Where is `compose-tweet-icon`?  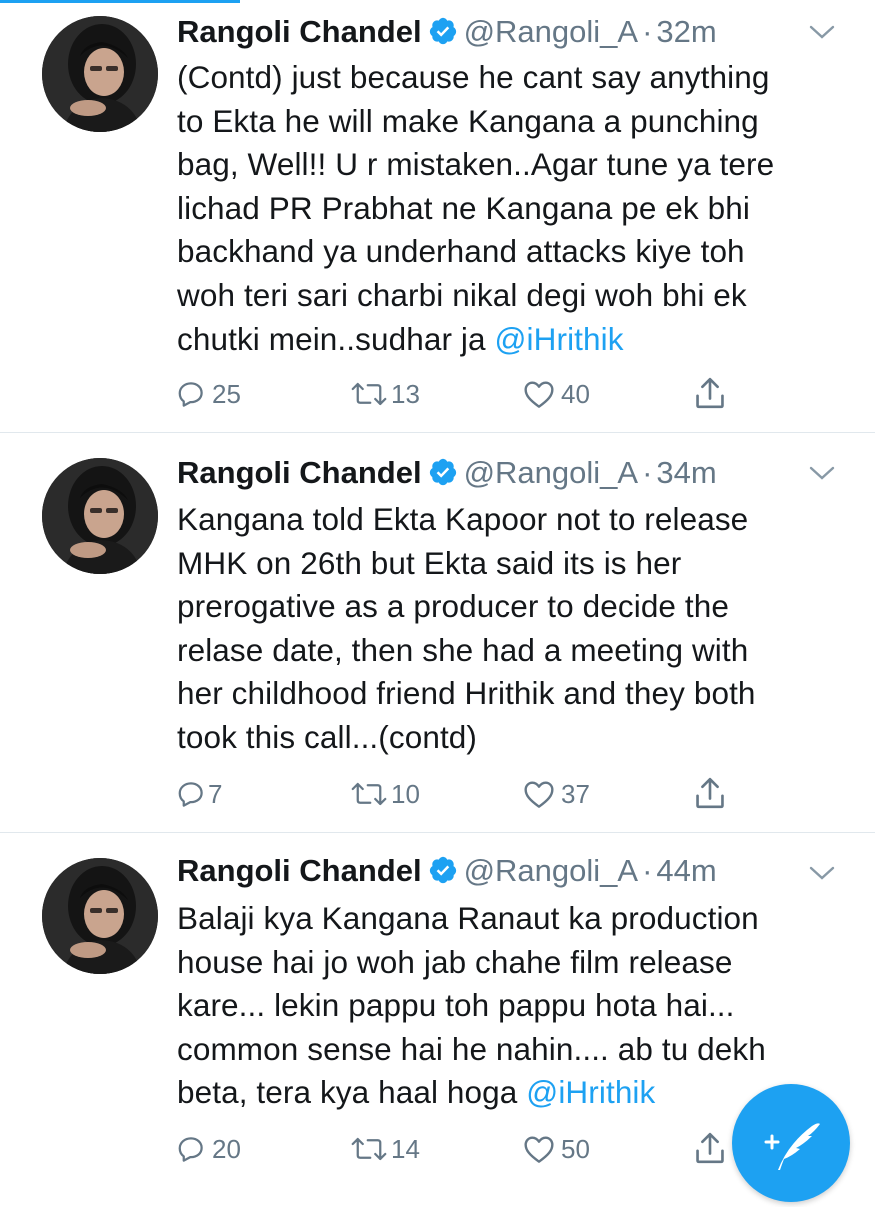 compose-tweet-icon is located at coordinates (792, 1146).